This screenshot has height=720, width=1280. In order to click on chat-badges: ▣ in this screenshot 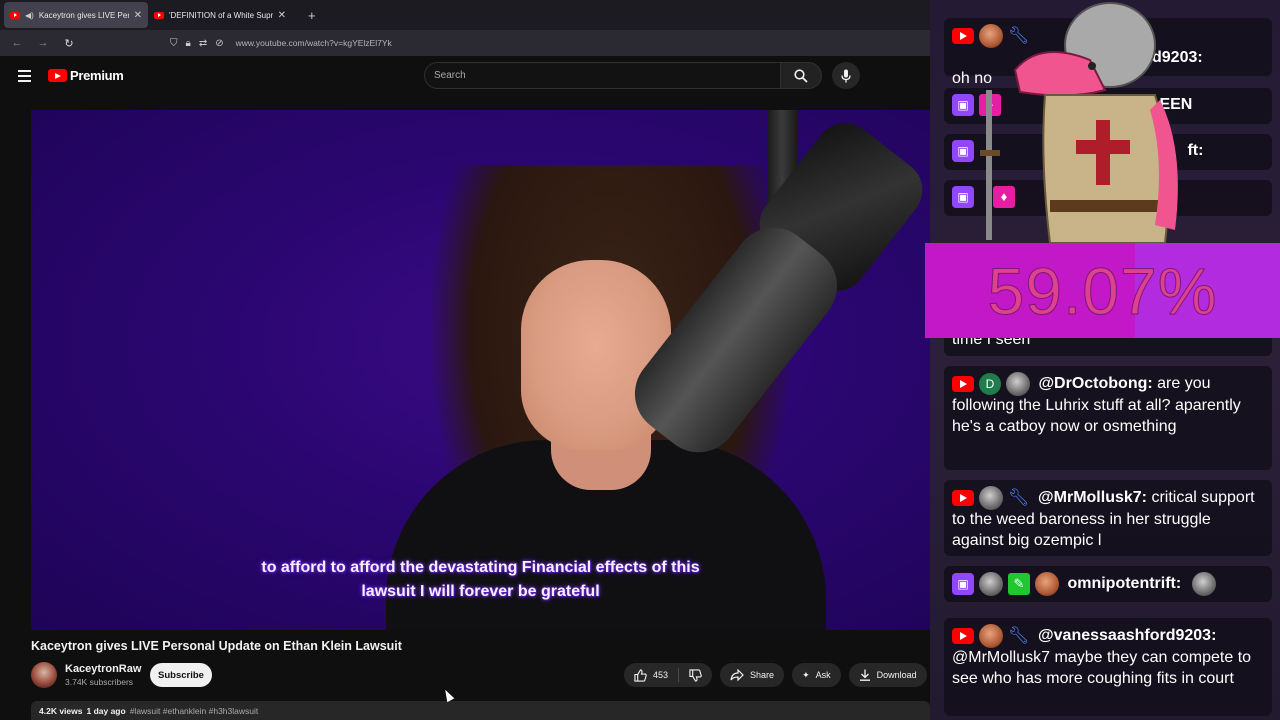, I will do `click(963, 151)`.